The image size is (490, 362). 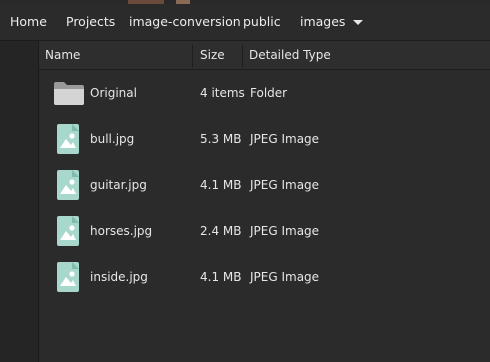 What do you see at coordinates (221, 139) in the screenshot?
I see `file-size: 5.3 MB` at bounding box center [221, 139].